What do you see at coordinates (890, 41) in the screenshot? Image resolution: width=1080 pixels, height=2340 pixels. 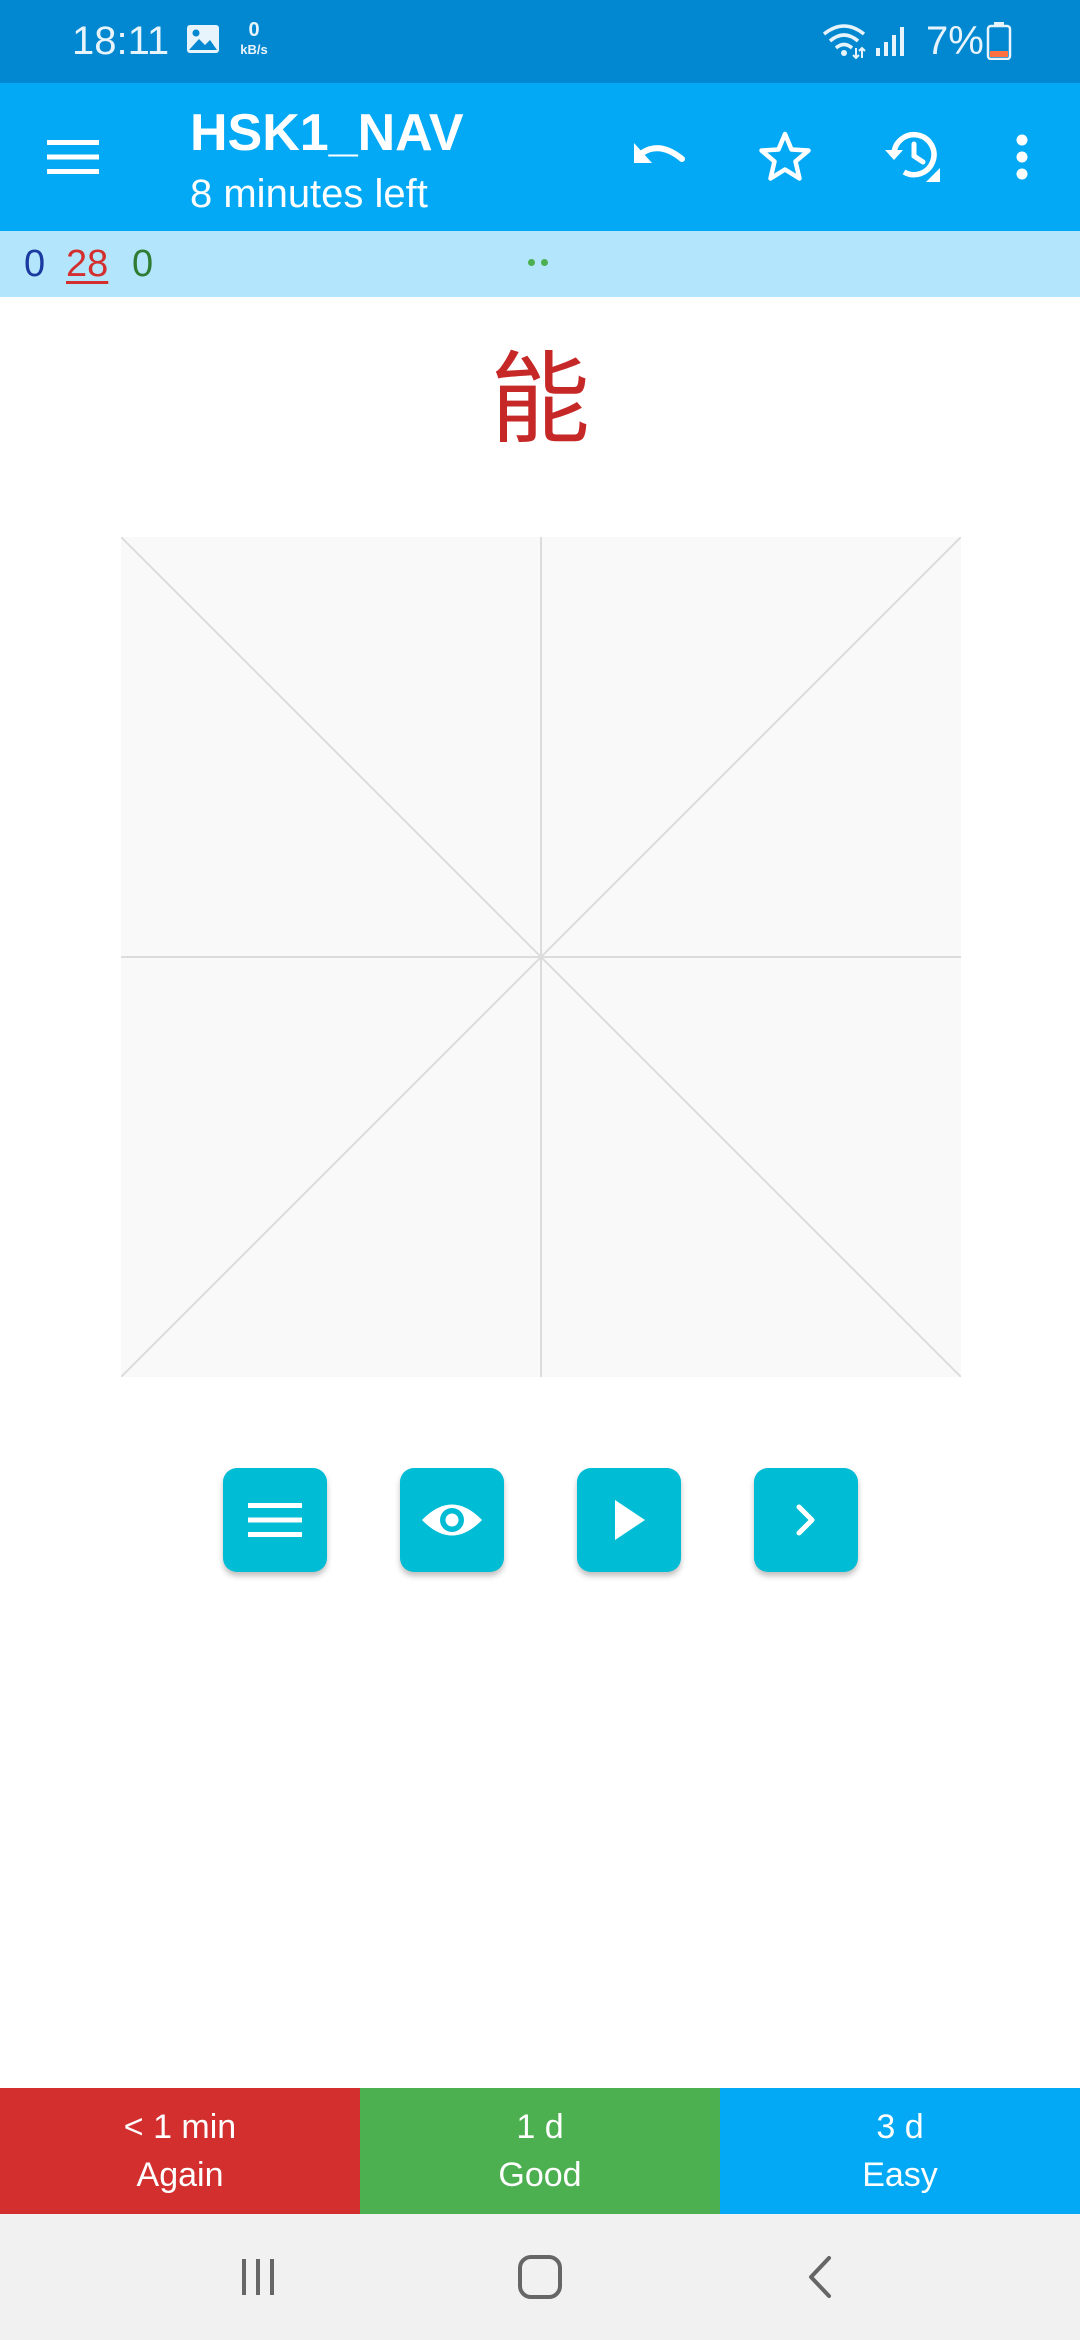 I see `signal-icon` at bounding box center [890, 41].